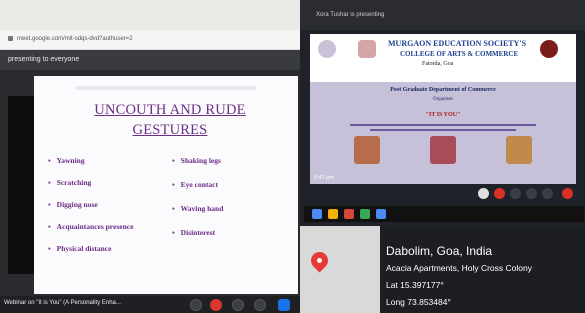 The image size is (585, 313). I want to click on presenting-banner: presenting to everyone, so click(150, 60).